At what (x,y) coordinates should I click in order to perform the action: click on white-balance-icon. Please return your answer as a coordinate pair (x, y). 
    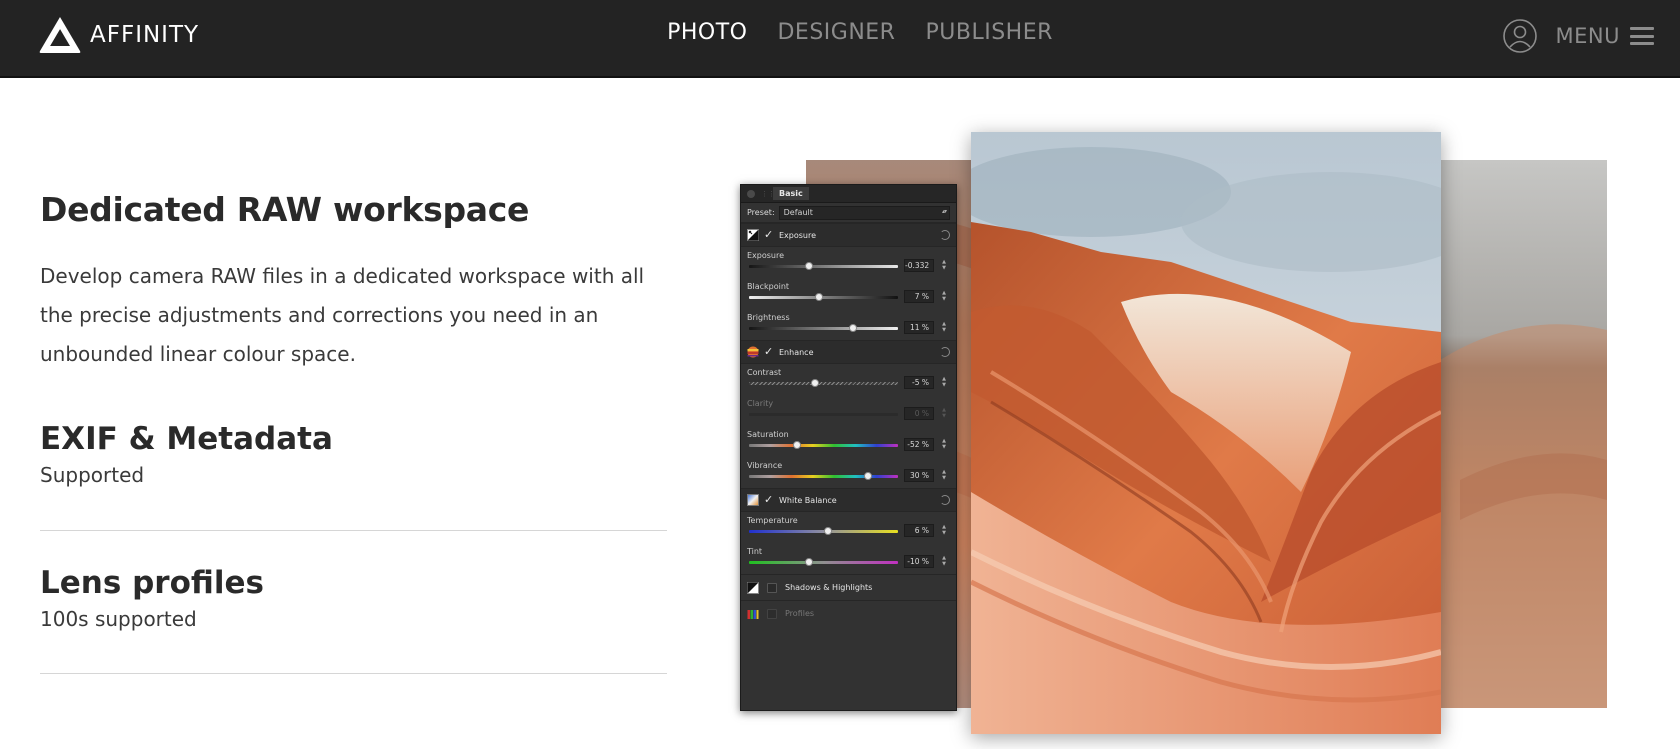
    Looking at the image, I should click on (753, 500).